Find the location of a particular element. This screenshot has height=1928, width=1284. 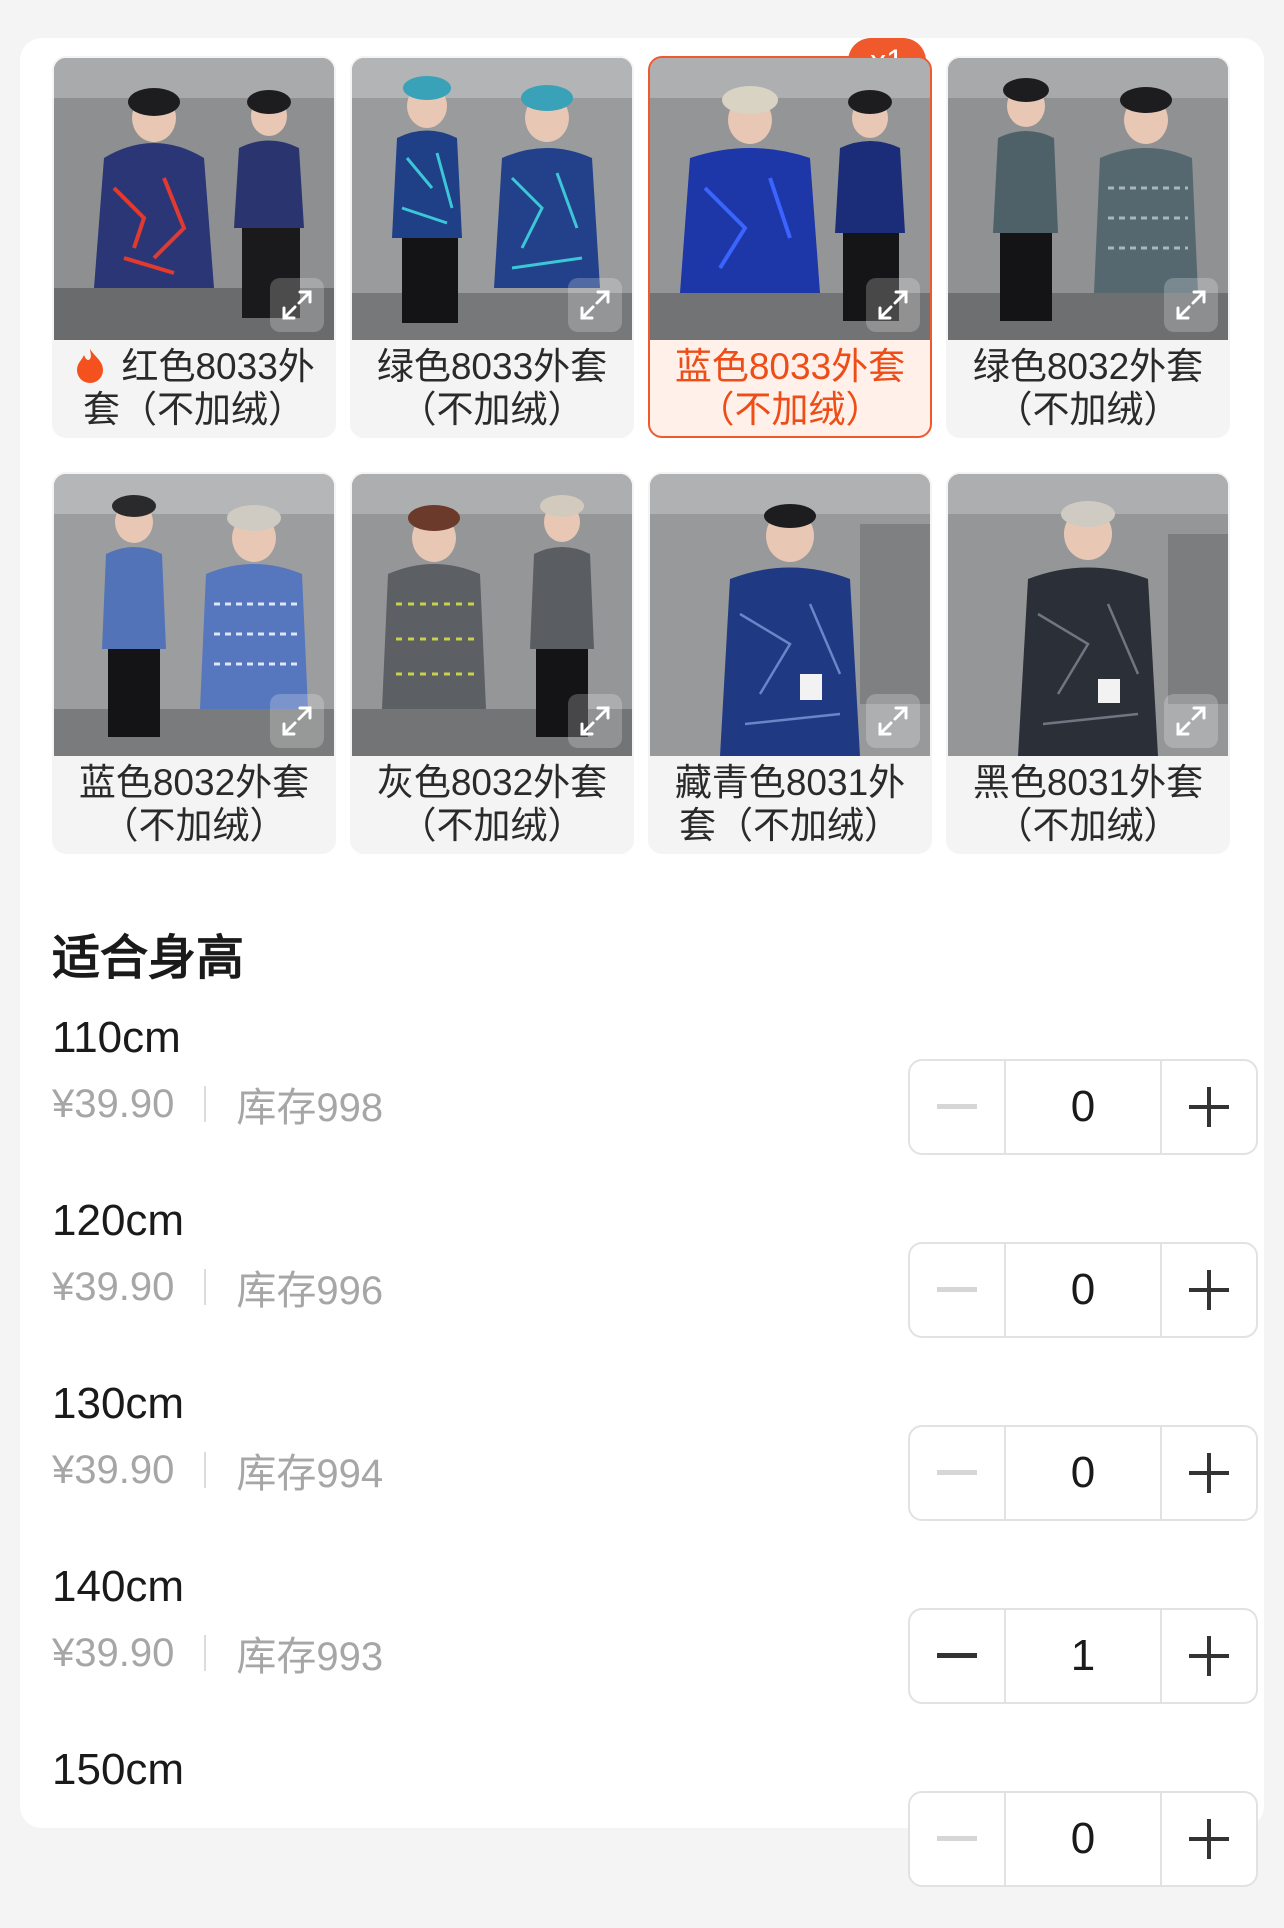

variant-card-green-8033: 绿色8033外套（不加绒） is located at coordinates (492, 247).